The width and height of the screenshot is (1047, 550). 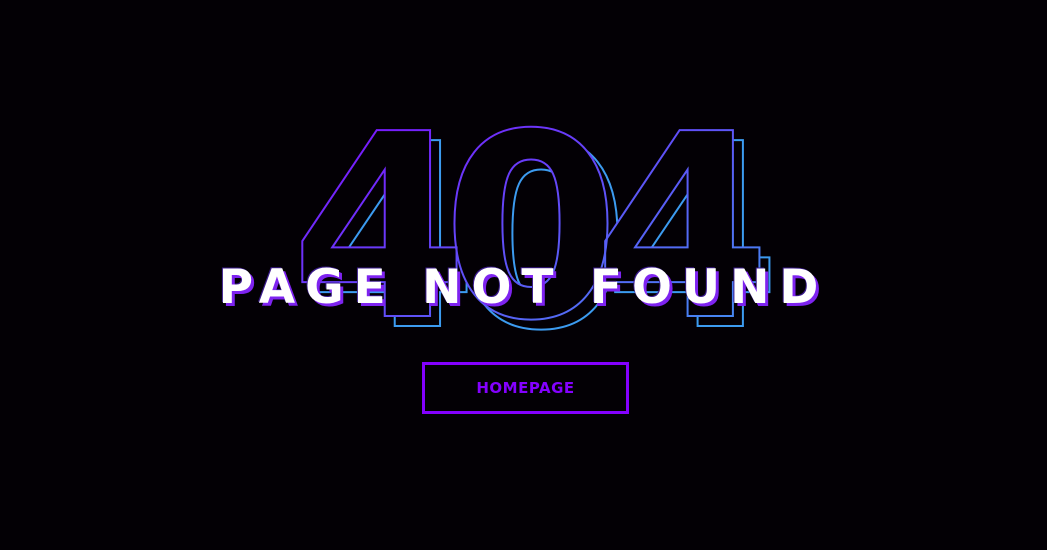 What do you see at coordinates (523, 287) in the screenshot?
I see `page-title: PAGE NOT FOUND` at bounding box center [523, 287].